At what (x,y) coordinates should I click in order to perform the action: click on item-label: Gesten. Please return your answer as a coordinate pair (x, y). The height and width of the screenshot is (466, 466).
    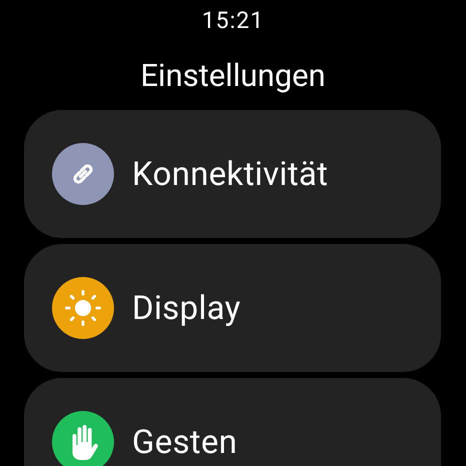
    Looking at the image, I should click on (185, 442).